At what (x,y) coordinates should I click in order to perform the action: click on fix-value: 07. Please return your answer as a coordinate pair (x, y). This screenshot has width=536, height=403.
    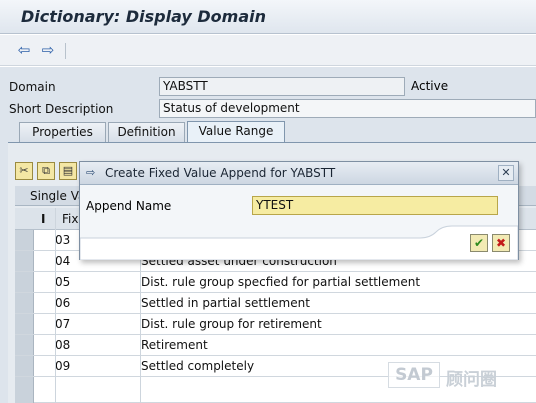
    Looking at the image, I should click on (63, 324).